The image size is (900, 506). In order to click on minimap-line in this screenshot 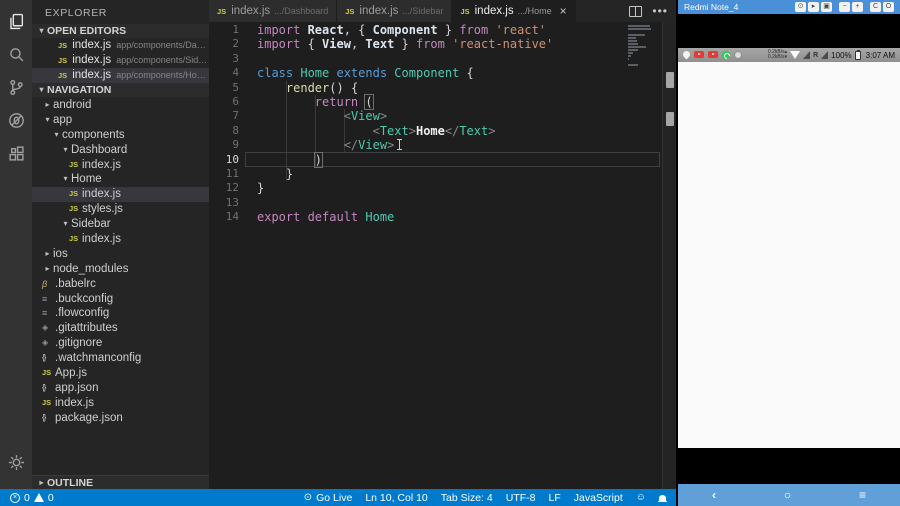, I will do `click(639, 26)`.